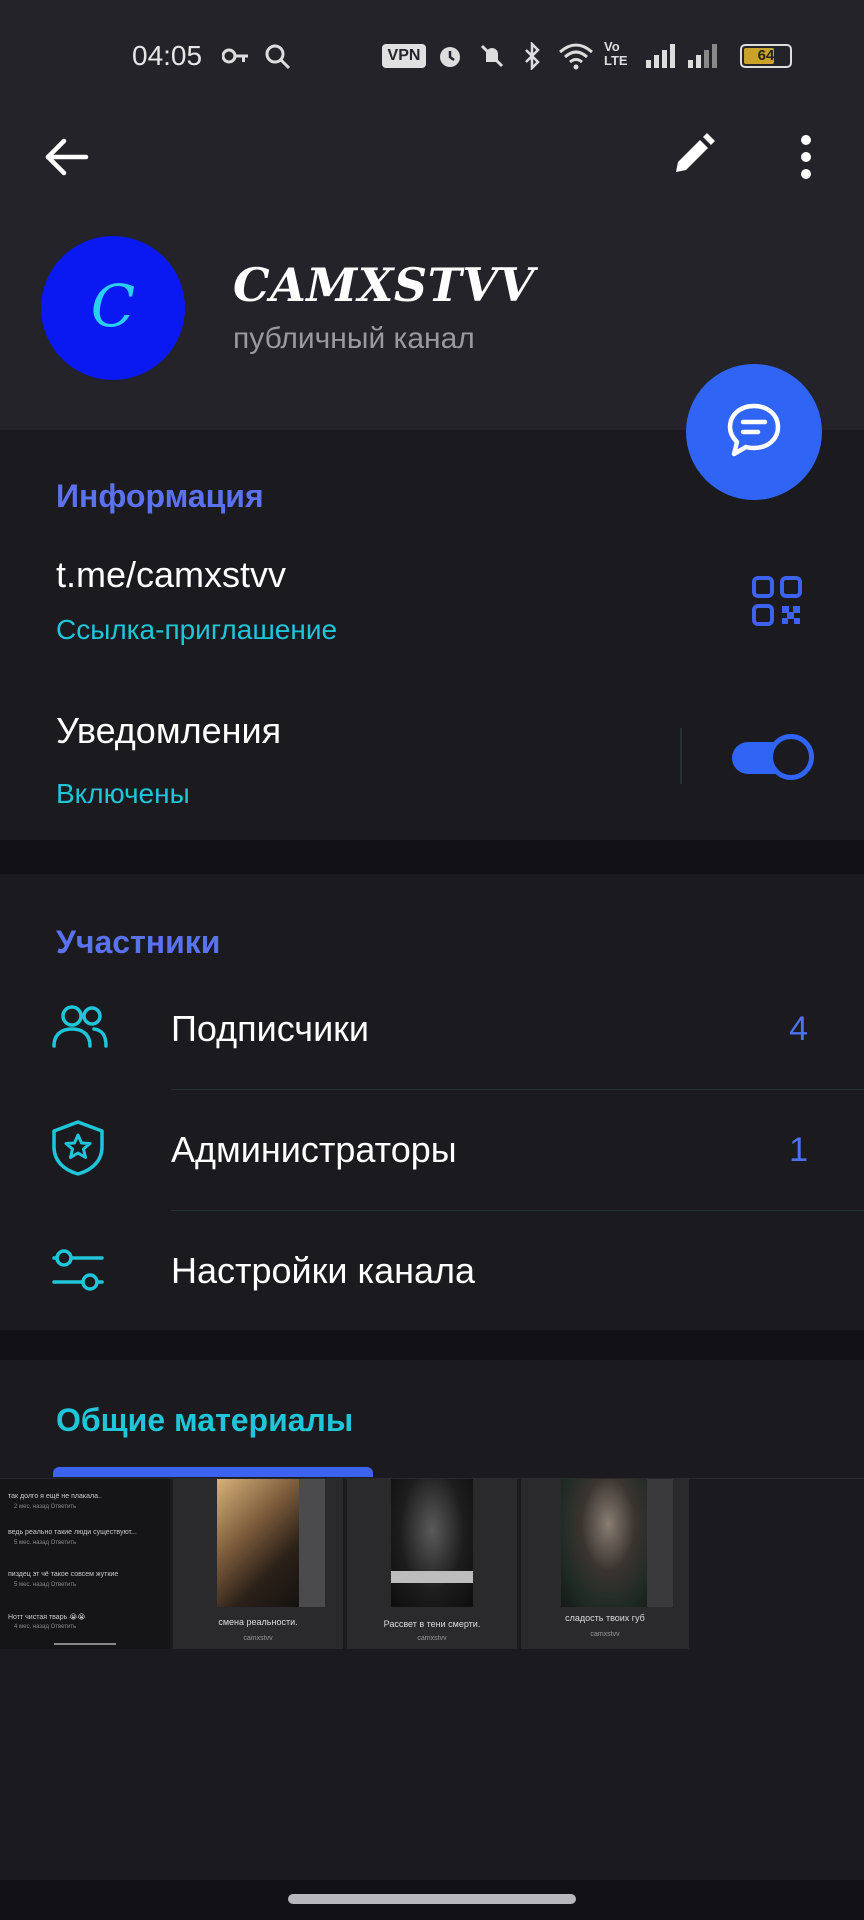 This screenshot has width=864, height=1920. I want to click on open-chat-button, so click(754, 432).